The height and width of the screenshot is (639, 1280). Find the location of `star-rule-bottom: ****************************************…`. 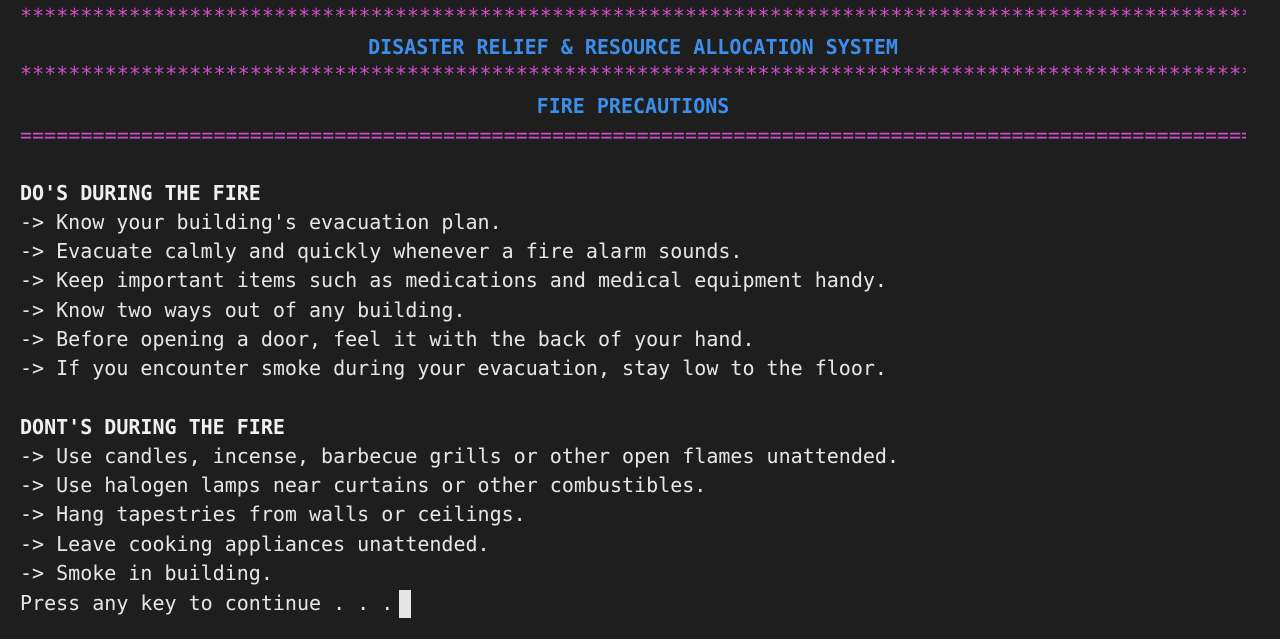

star-rule-bottom: ****************************************… is located at coordinates (633, 74).